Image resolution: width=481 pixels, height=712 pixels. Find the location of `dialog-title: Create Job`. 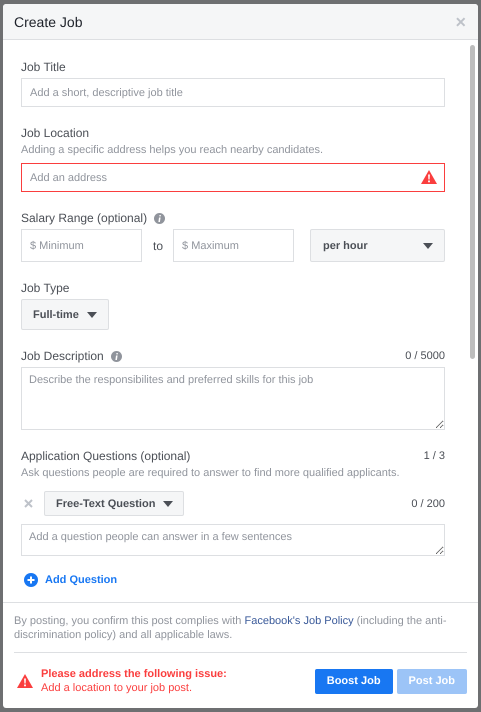

dialog-title: Create Job is located at coordinates (48, 22).